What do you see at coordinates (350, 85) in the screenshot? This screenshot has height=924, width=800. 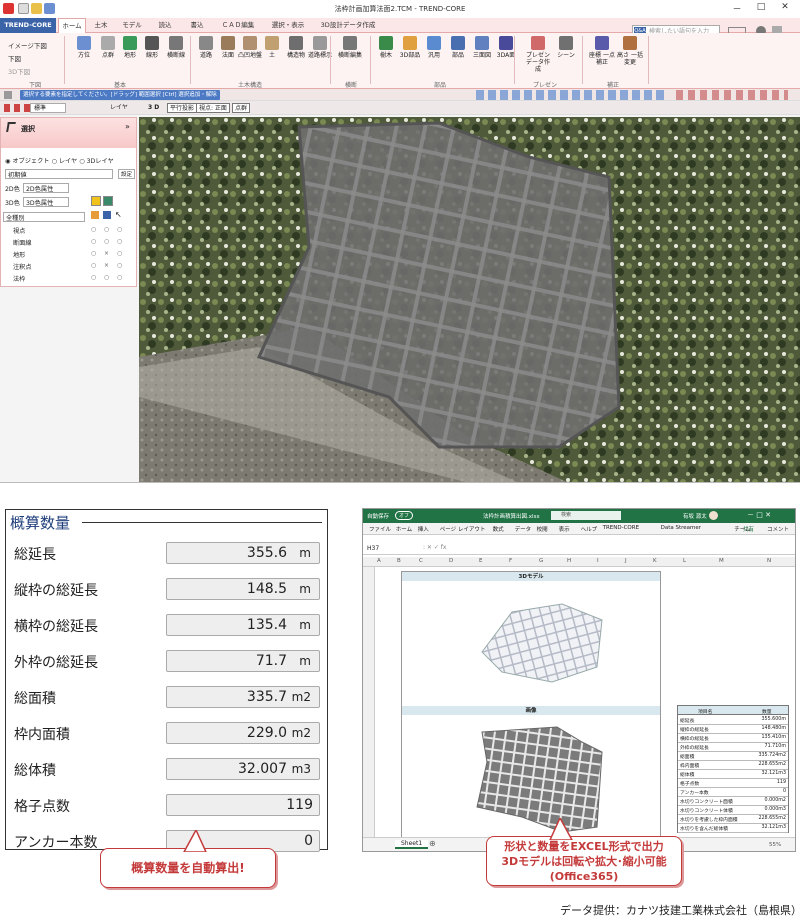 I see `group-label-section: 横断` at bounding box center [350, 85].